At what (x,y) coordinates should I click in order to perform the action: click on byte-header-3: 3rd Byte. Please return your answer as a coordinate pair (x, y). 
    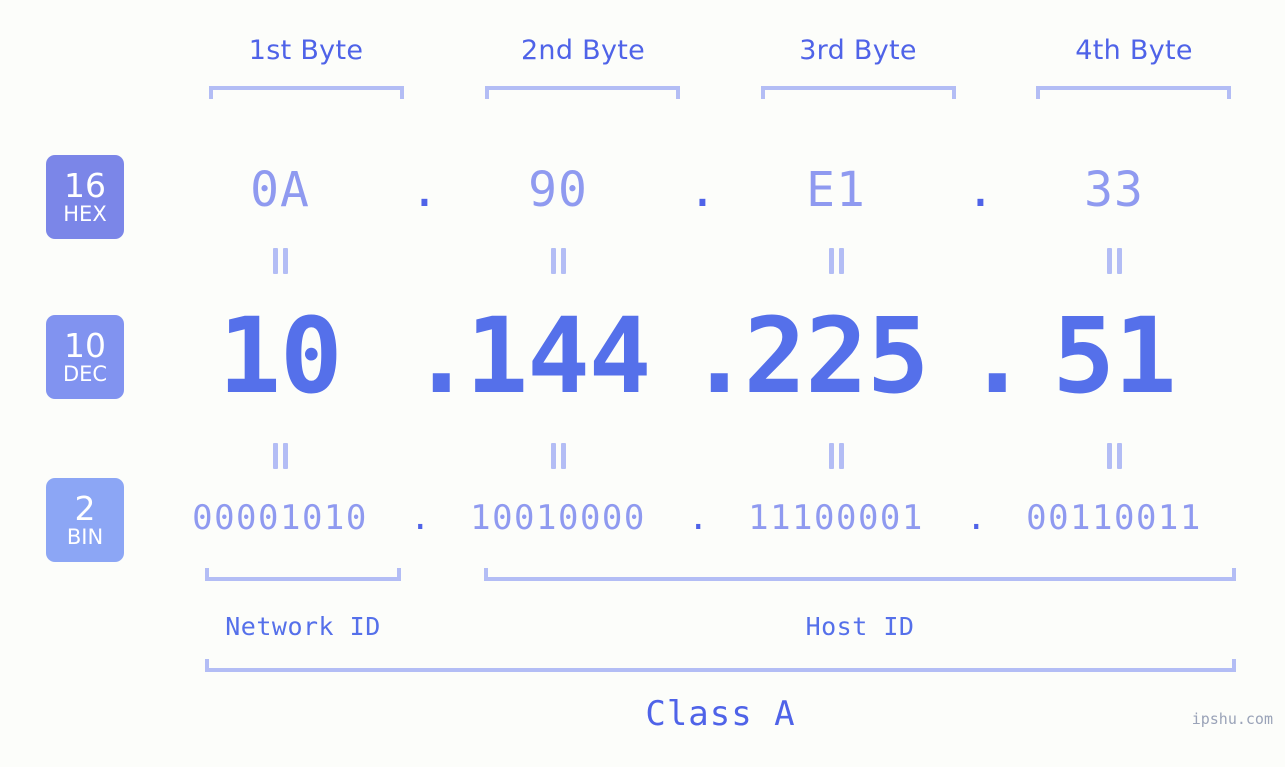
    Looking at the image, I should click on (858, 50).